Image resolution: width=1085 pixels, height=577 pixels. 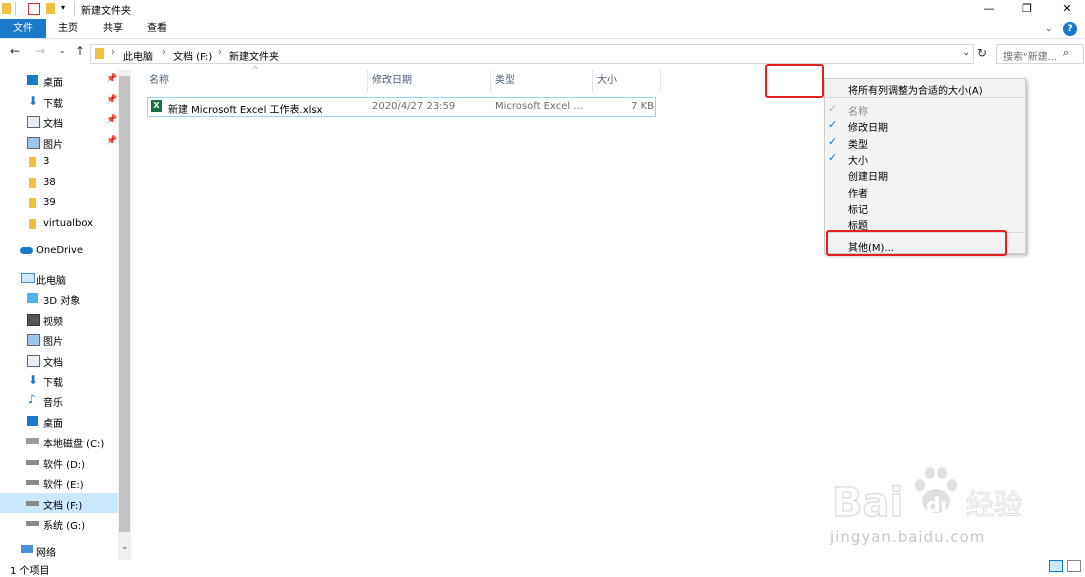 I want to click on tab-view: 查看, so click(x=157, y=28).